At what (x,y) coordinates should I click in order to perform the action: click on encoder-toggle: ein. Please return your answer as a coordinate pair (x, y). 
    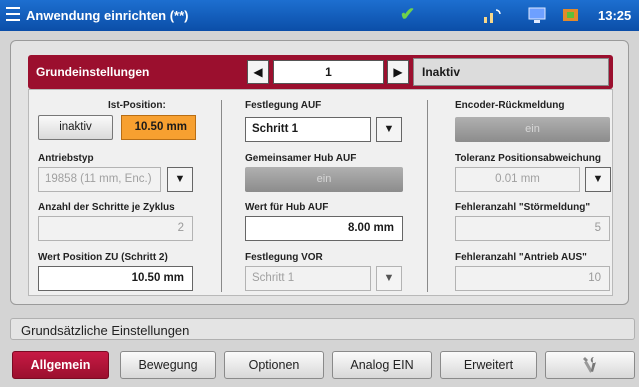
    Looking at the image, I should click on (532, 129).